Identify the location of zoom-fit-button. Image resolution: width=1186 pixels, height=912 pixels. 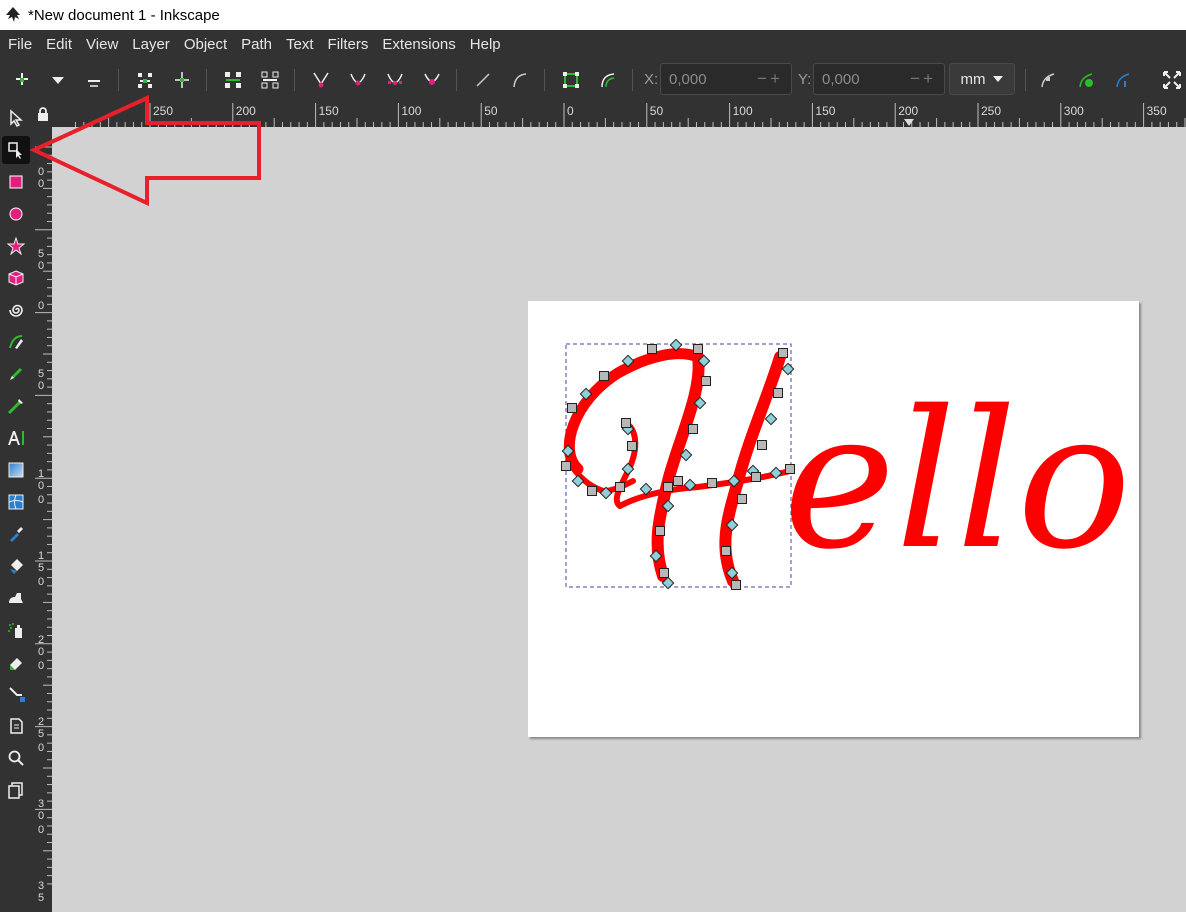
(1172, 80).